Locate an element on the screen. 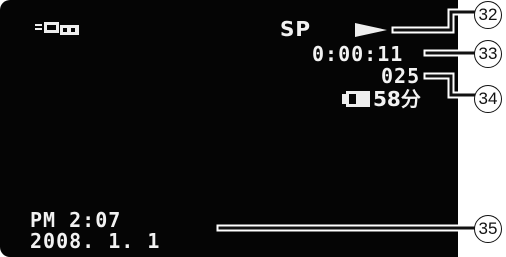 The height and width of the screenshot is (257, 506). time-display: PM 2:07 is located at coordinates (76, 220).